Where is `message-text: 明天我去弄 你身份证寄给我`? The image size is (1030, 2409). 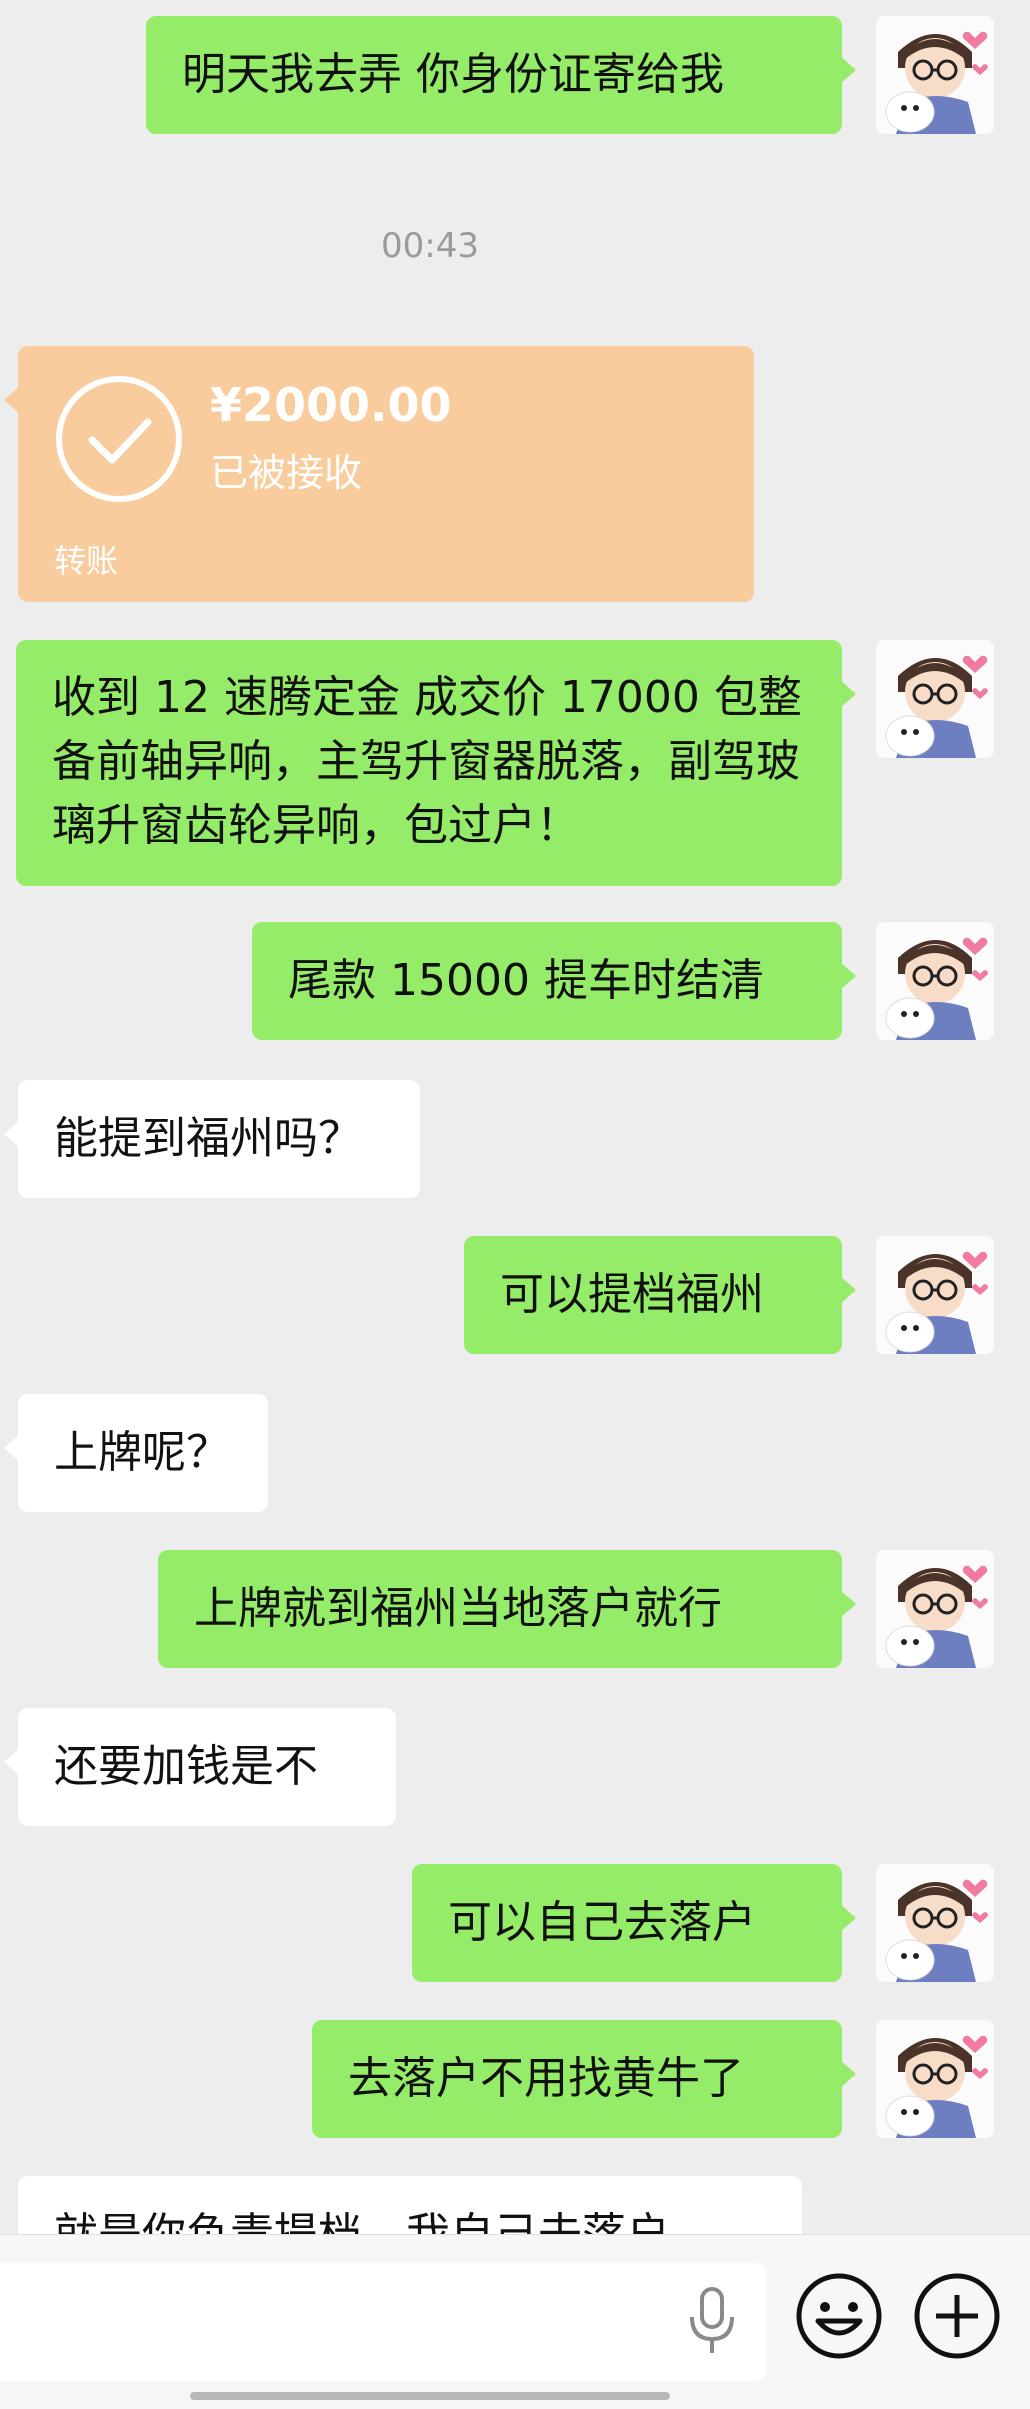
message-text: 明天我去弄 你身份证寄给我 is located at coordinates (453, 74).